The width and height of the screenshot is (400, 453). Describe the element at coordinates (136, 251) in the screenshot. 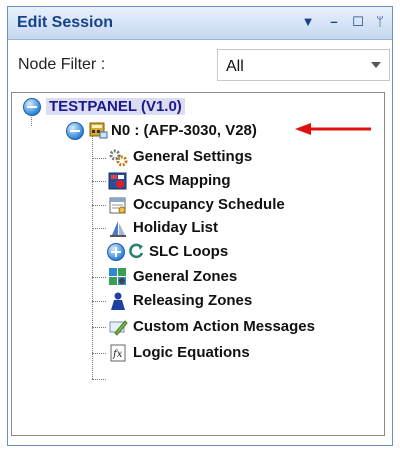

I see `loop-refresh-icon` at that location.